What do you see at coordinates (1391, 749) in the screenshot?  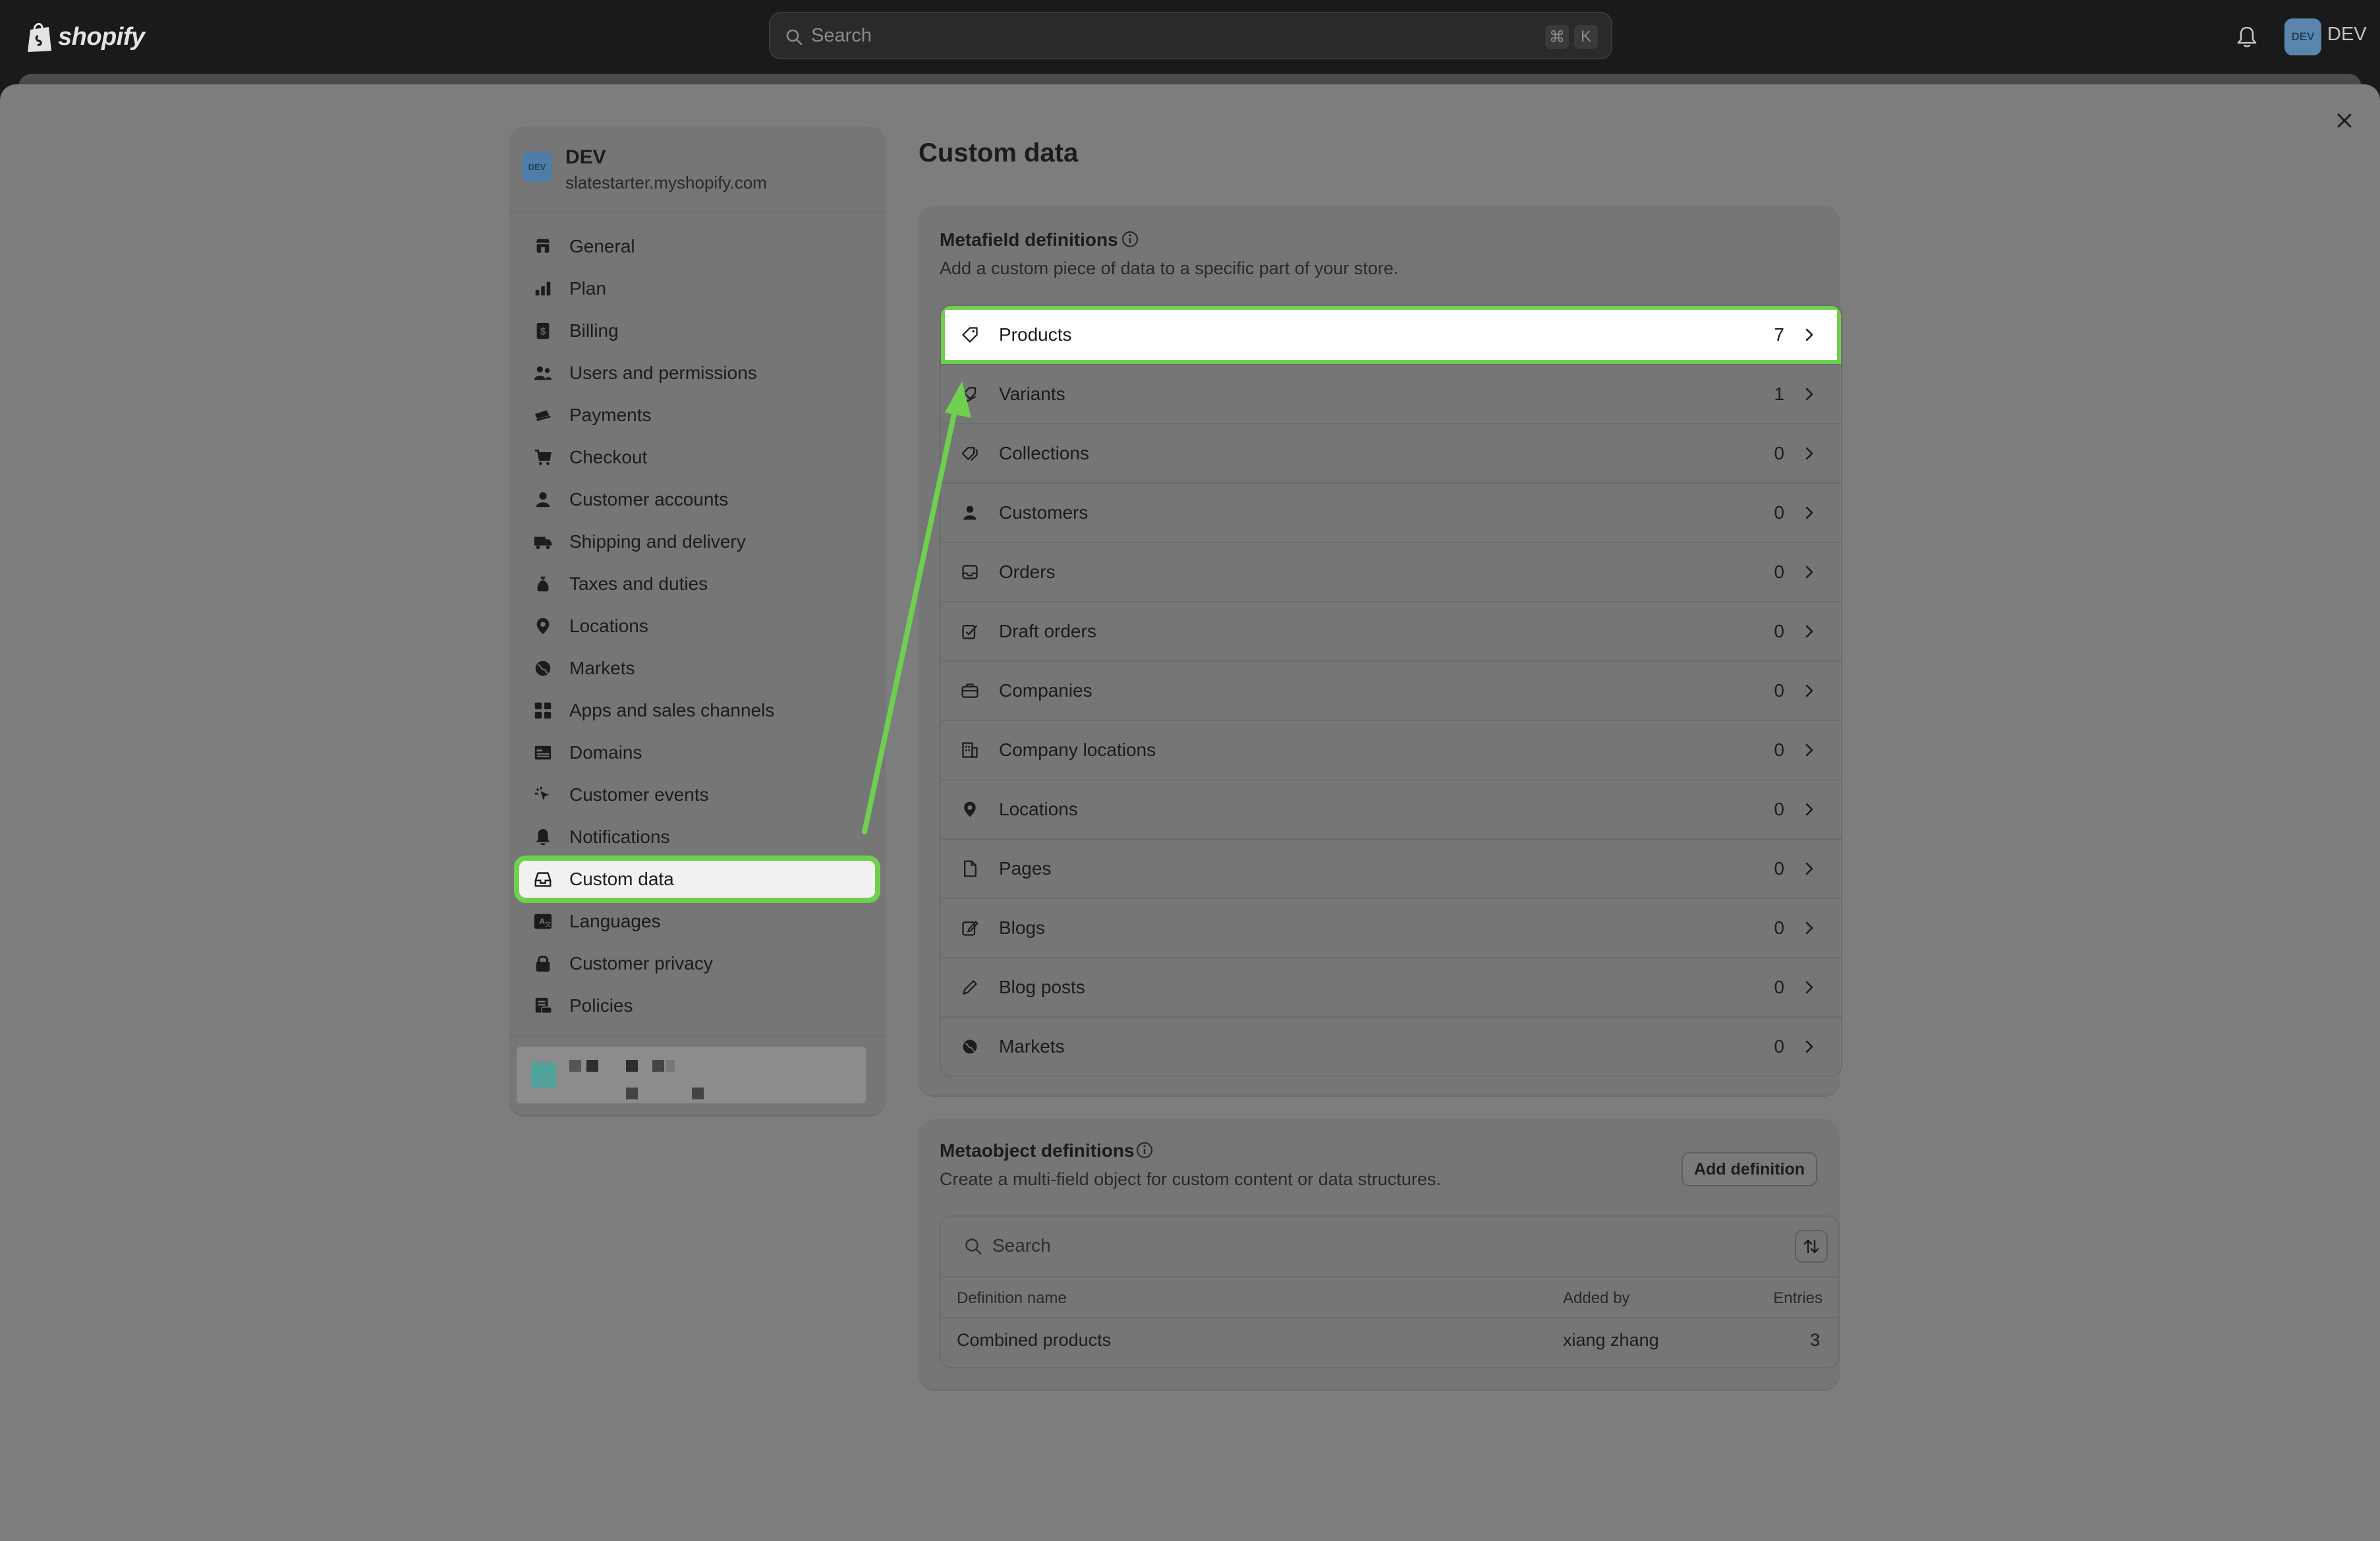 I see `metafield-row-company-locations: Company locations 0` at bounding box center [1391, 749].